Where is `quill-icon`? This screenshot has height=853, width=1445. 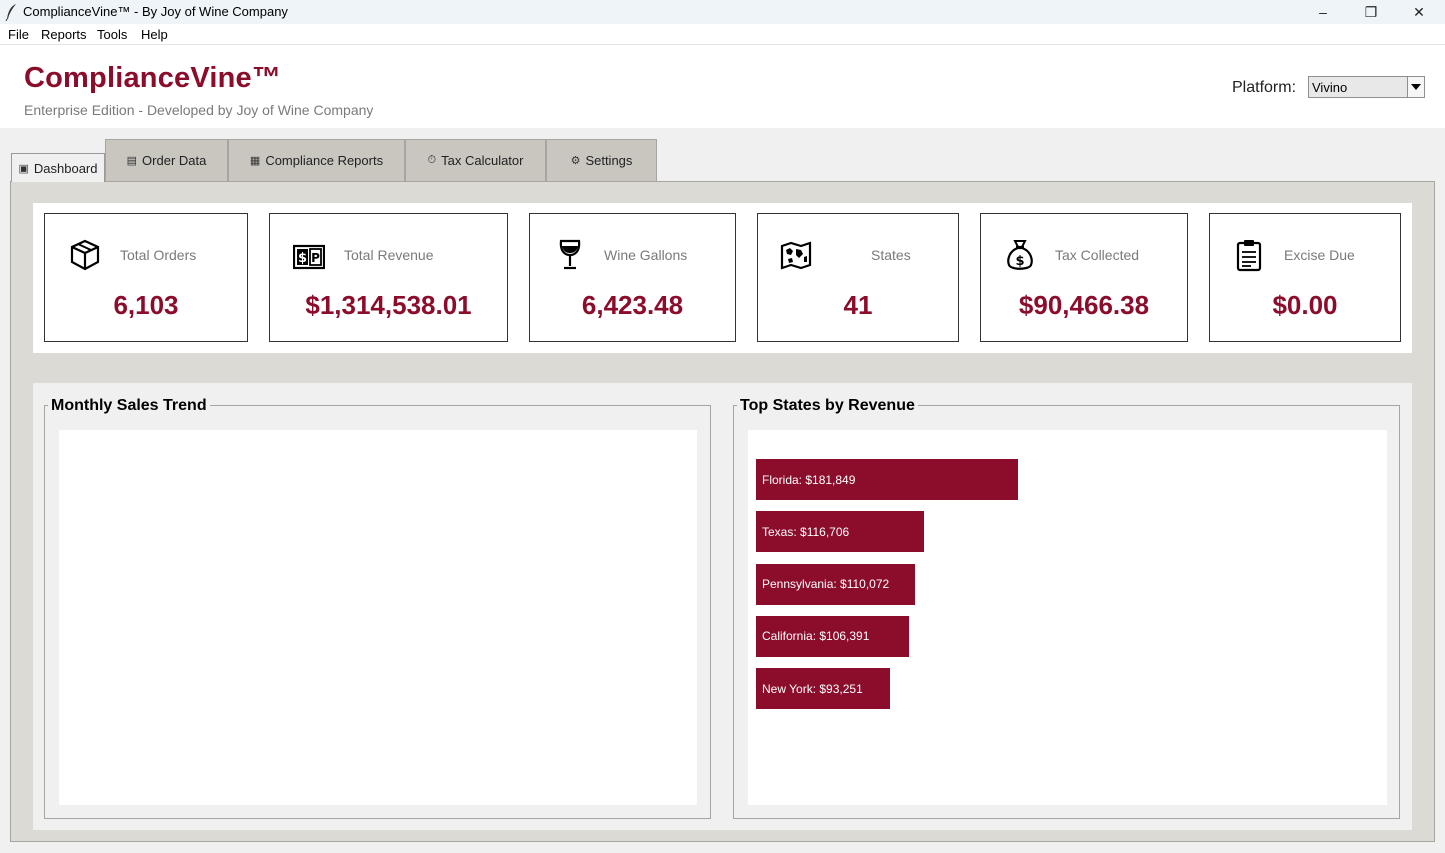
quill-icon is located at coordinates (10, 12).